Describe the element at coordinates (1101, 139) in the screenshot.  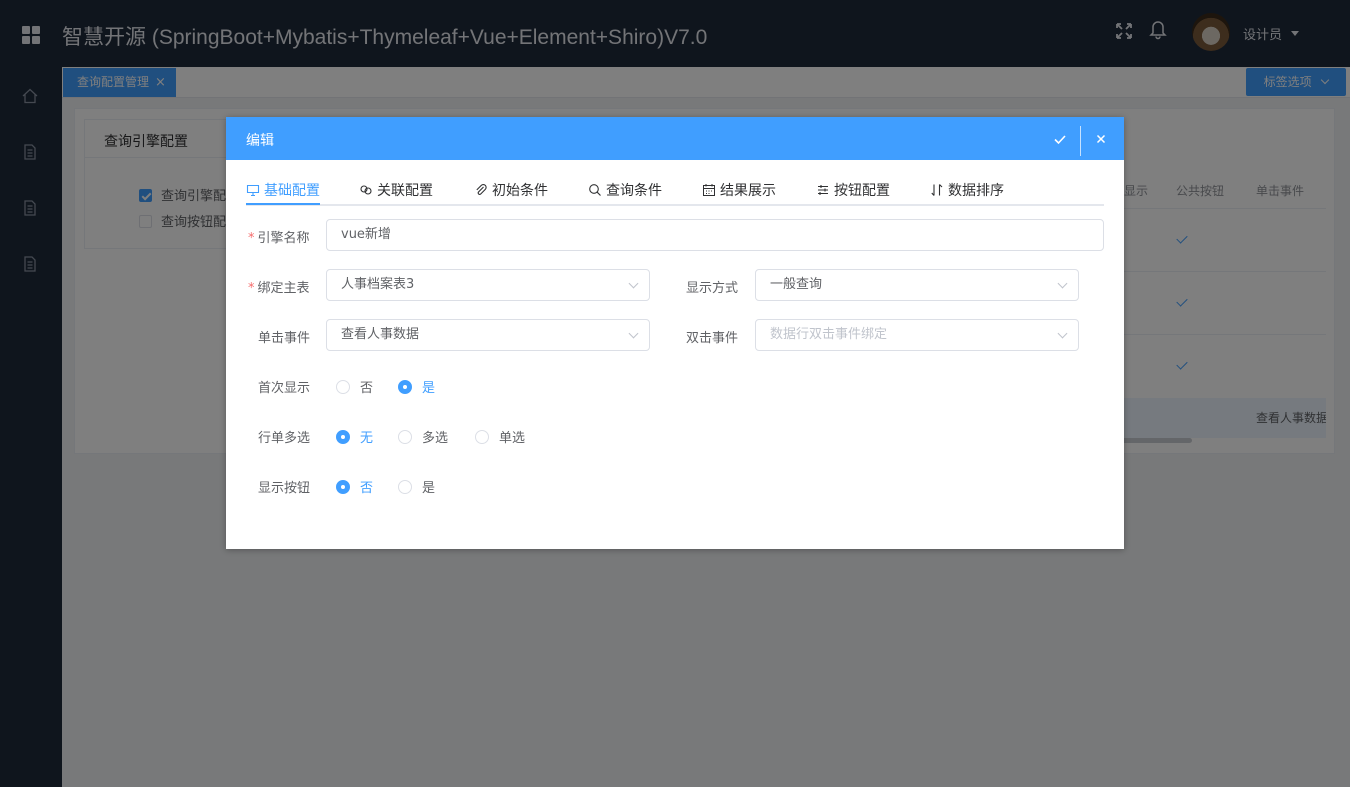
I see `close-icon` at that location.